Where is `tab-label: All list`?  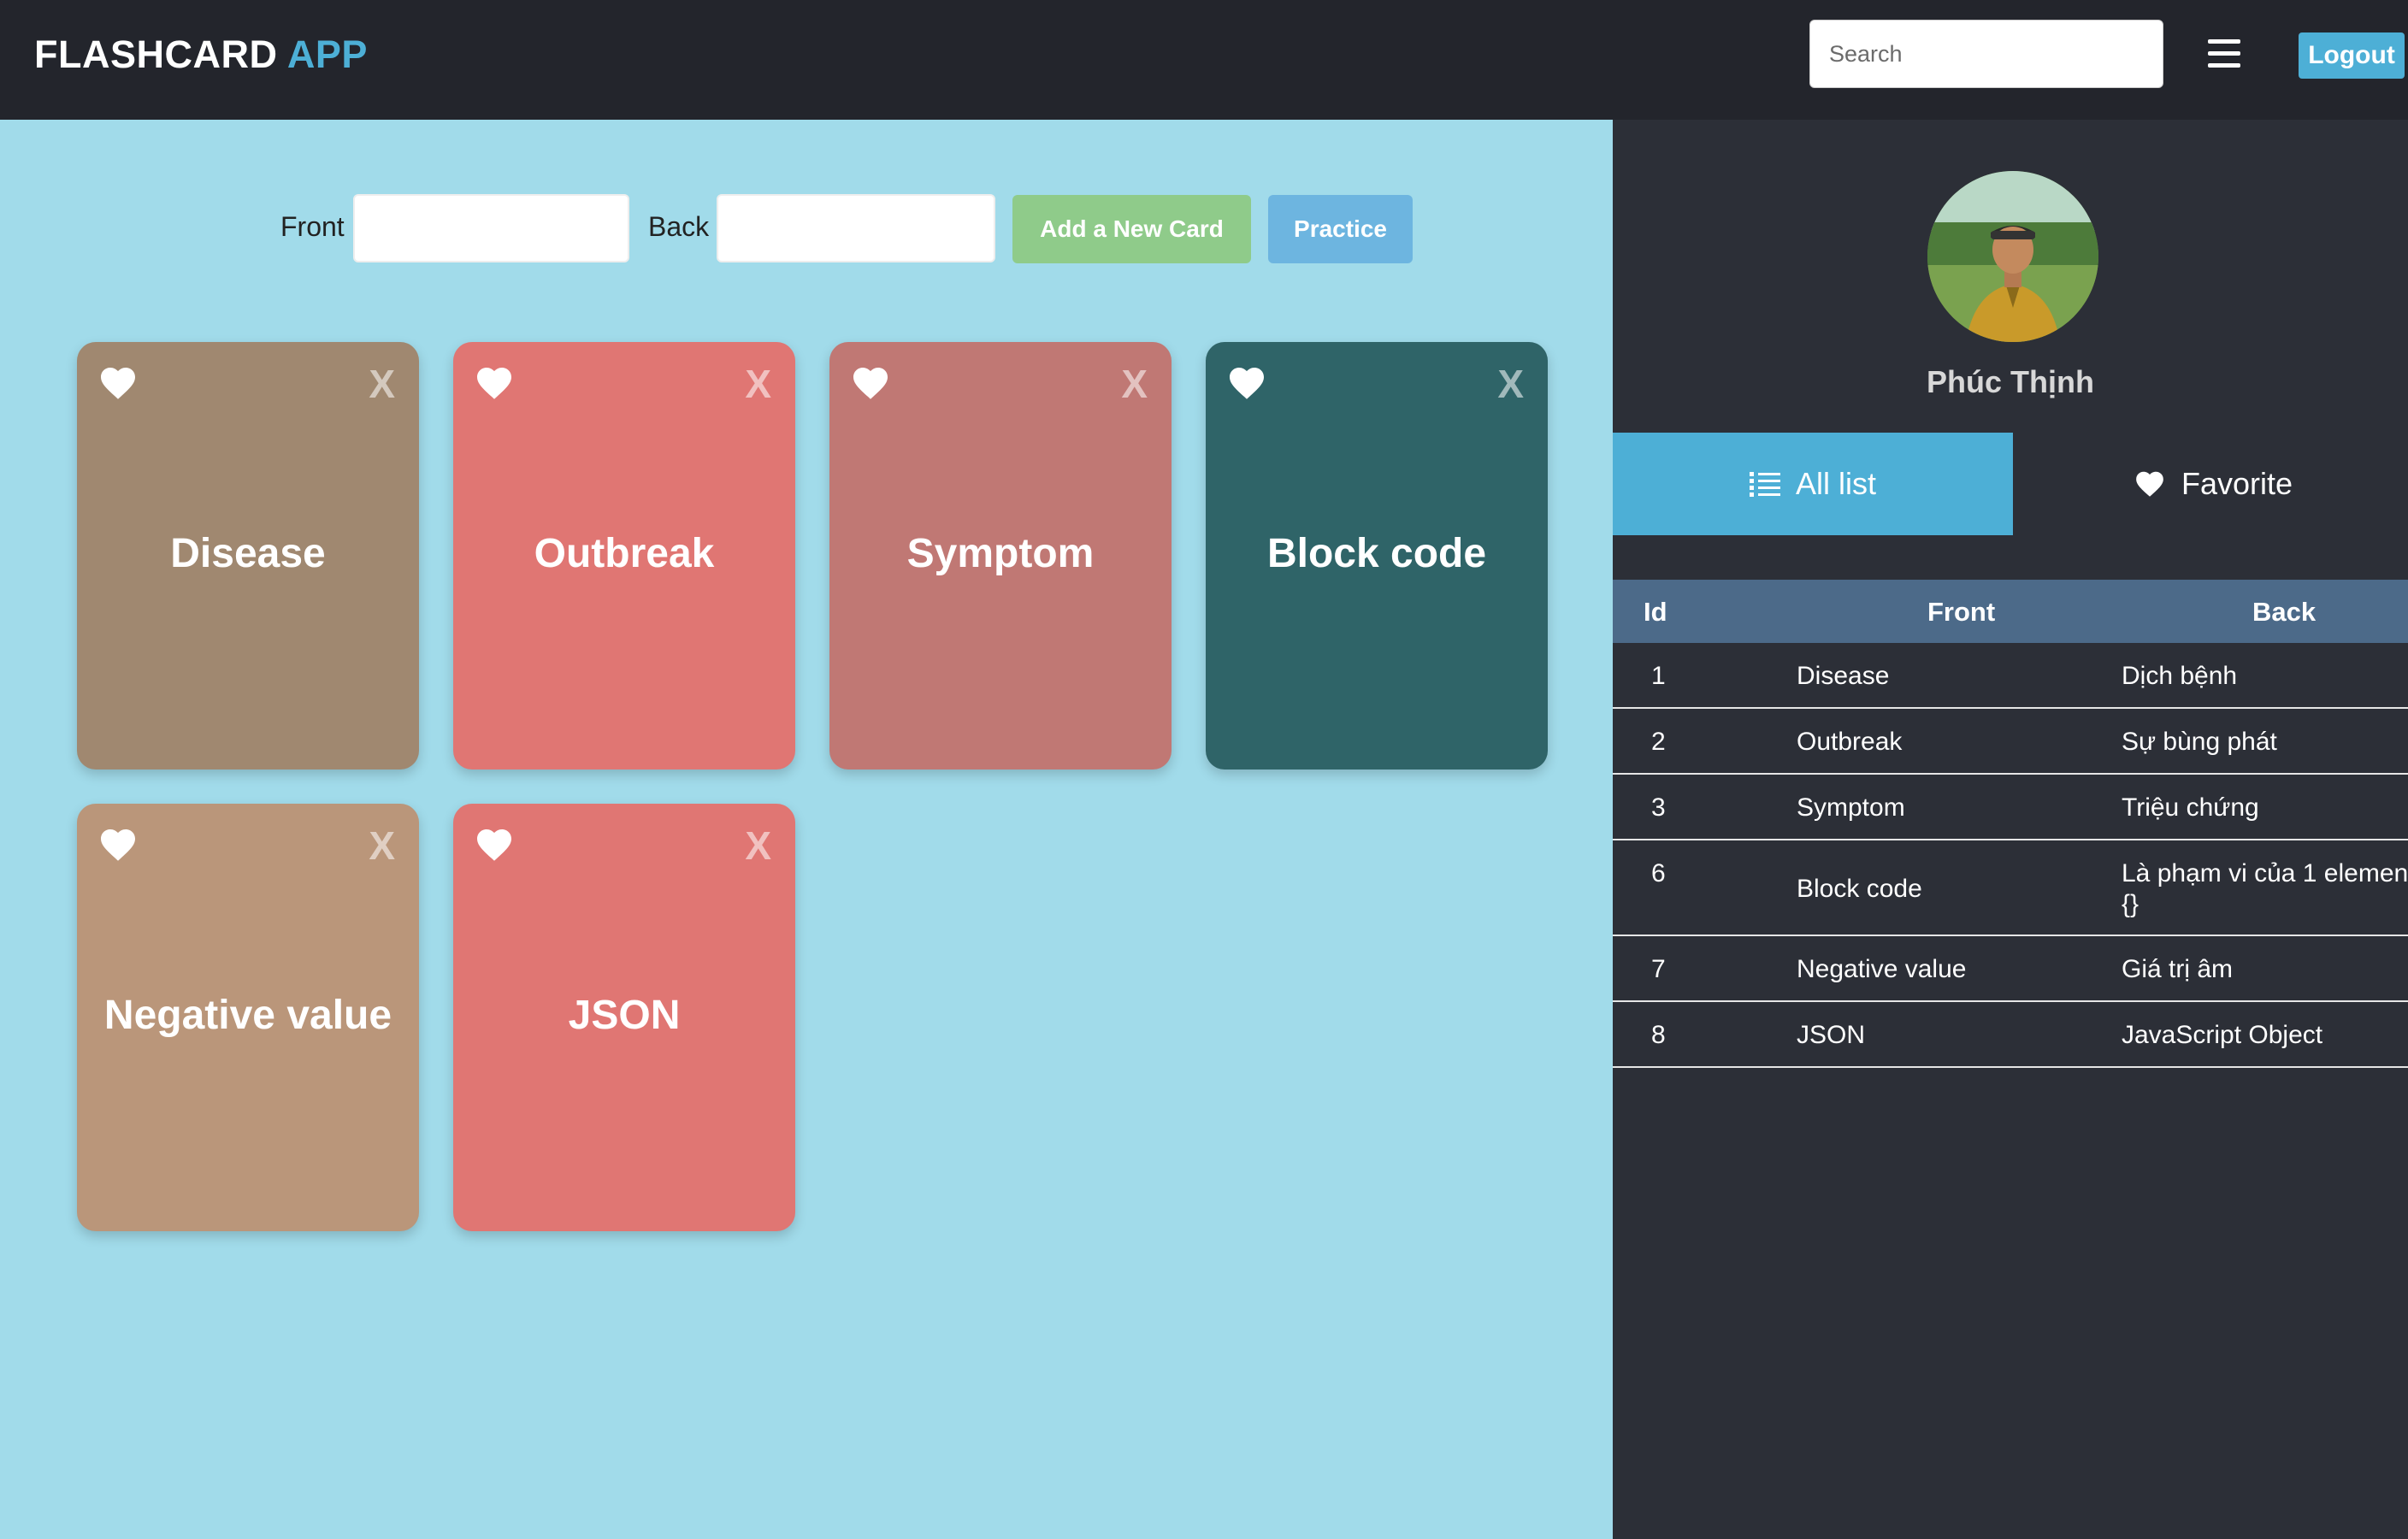
tab-label: All list is located at coordinates (1836, 483).